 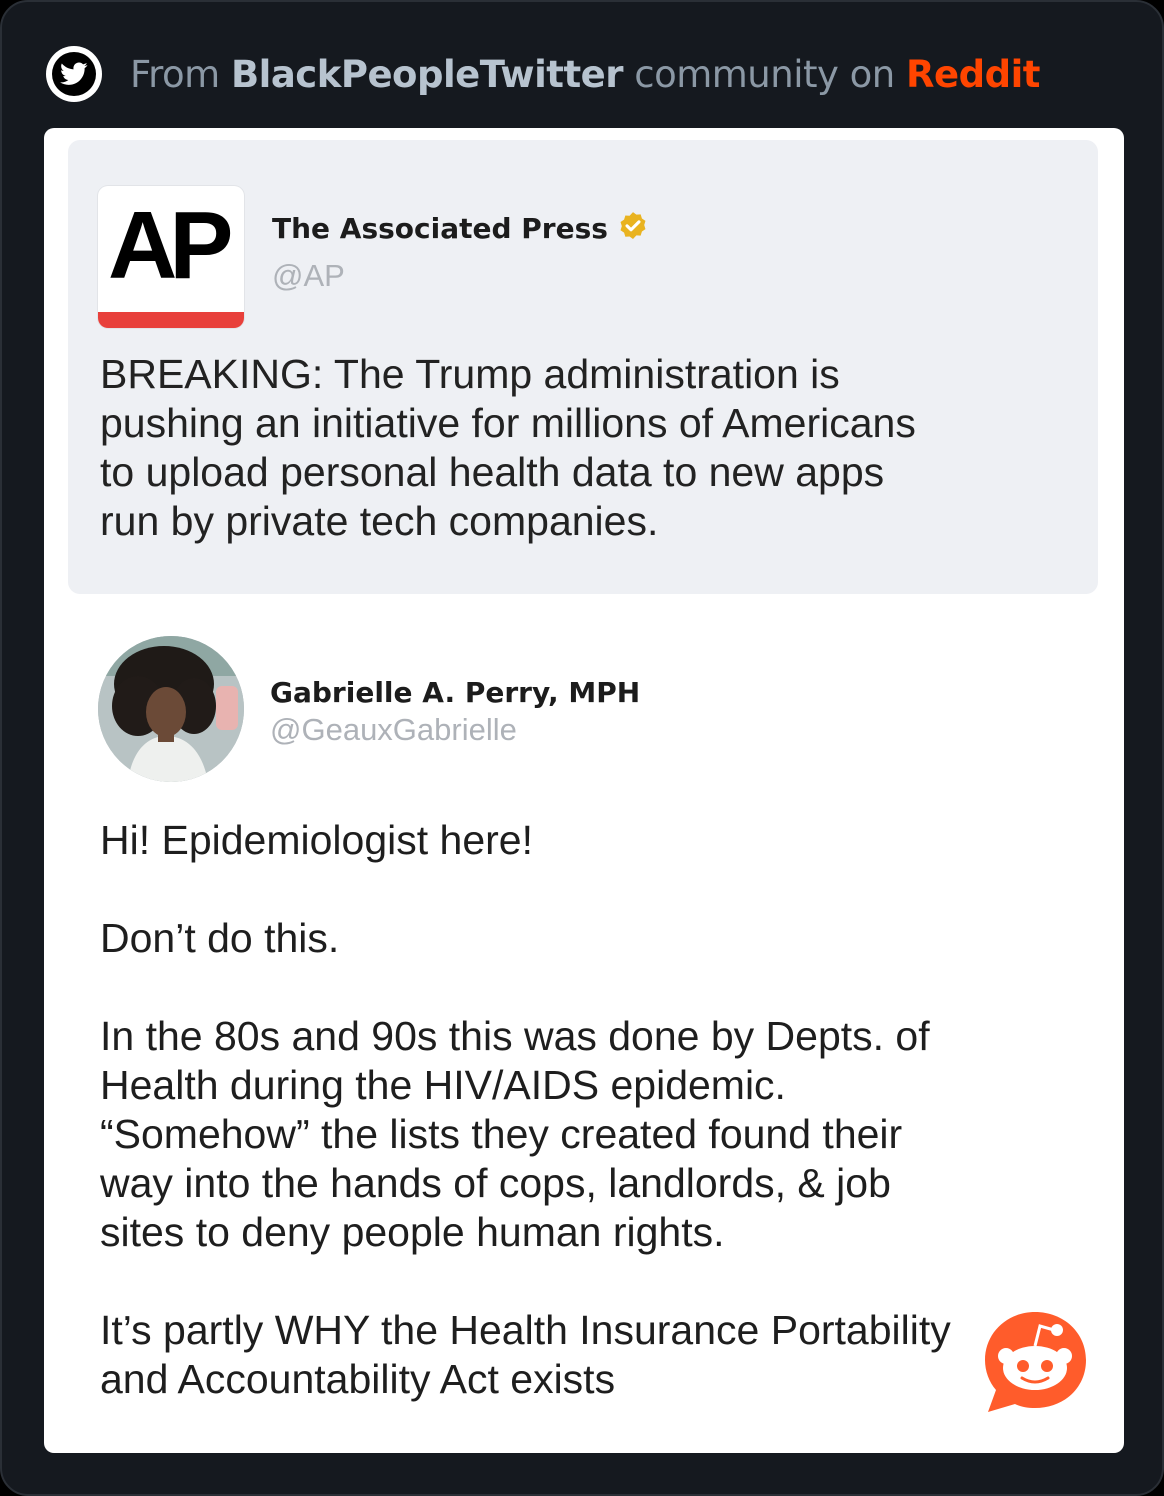 I want to click on ap-author-name-text: The Associated Press, so click(x=440, y=228).